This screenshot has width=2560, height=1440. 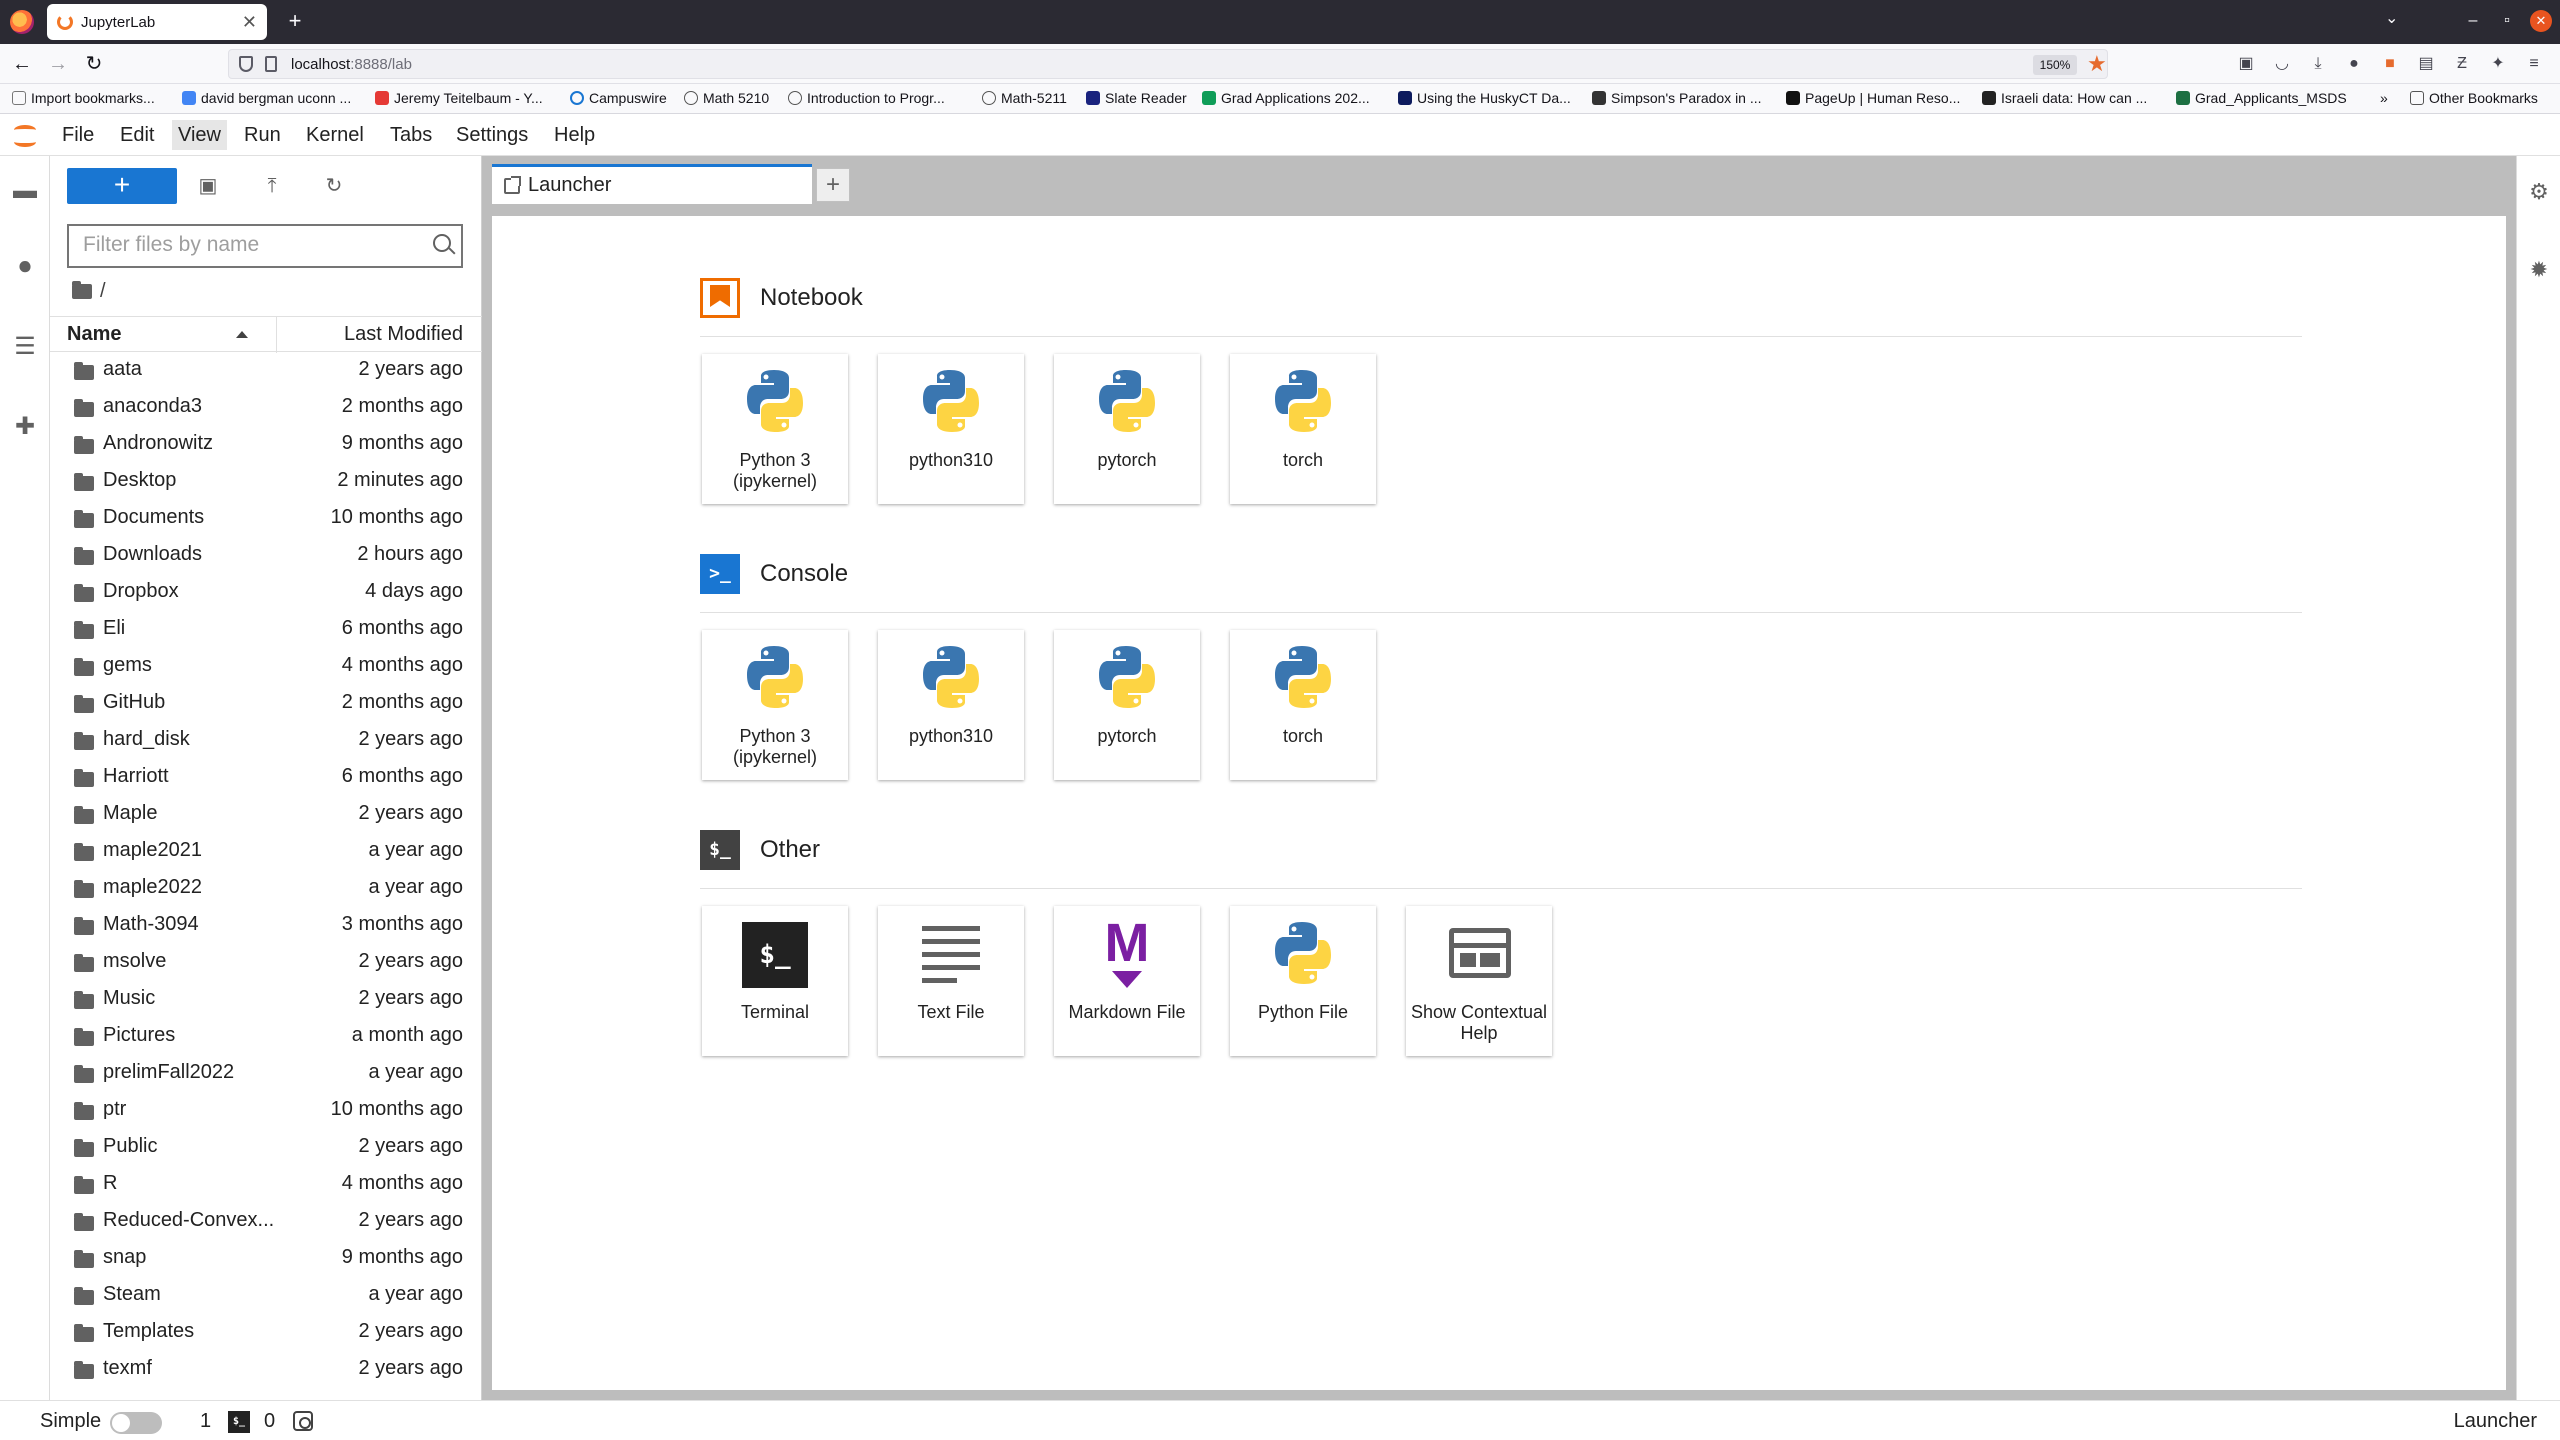 I want to click on file-row: Desktop 2 minutes ago, so click(x=266, y=481).